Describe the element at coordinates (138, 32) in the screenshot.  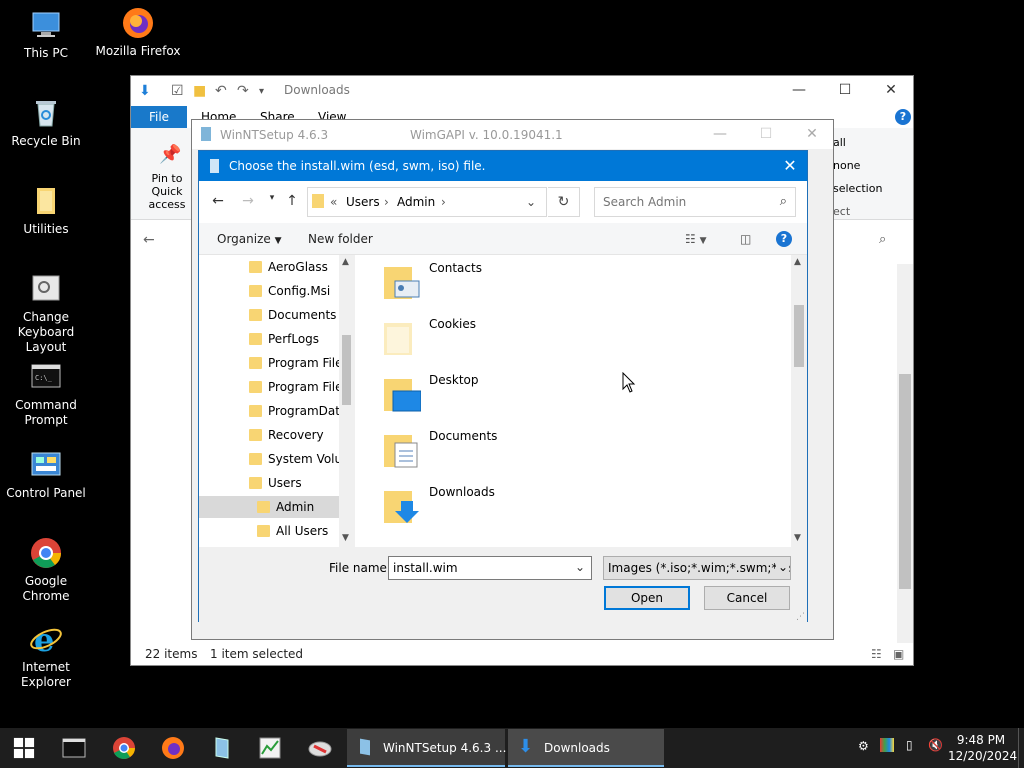
I see `desktop-icon-firefox: Mozilla Firefox` at that location.